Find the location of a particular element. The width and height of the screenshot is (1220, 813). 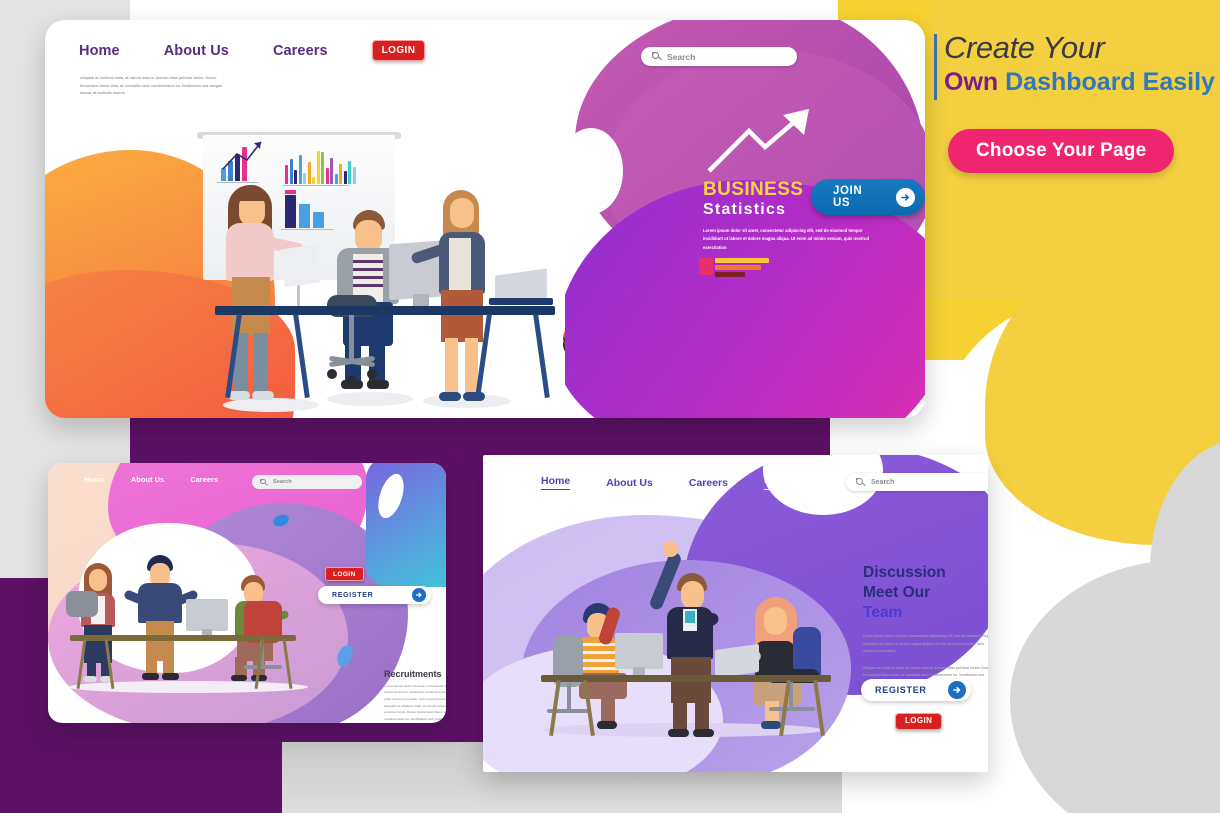

recruit-login-button: LOGIN is located at coordinates (344, 574).